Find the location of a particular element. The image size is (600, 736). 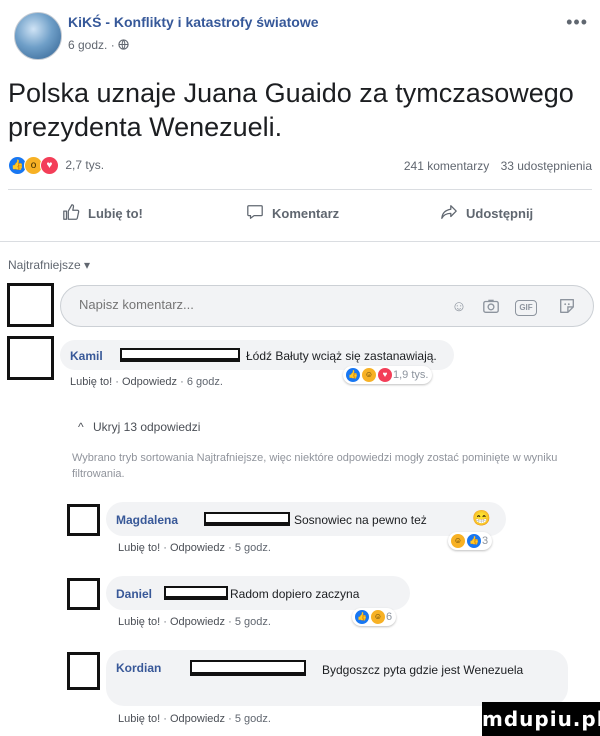

comment-actions: Lubię to! · Odpowiedz · 6 godz. is located at coordinates (146, 382).